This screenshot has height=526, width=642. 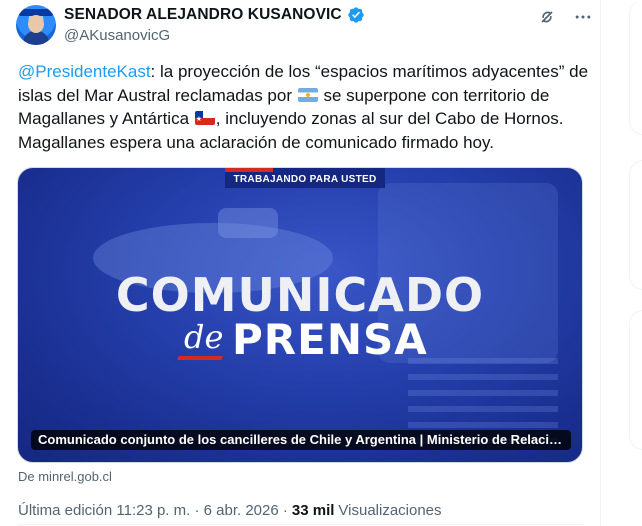 I want to click on tweet-actions-top, so click(x=565, y=17).